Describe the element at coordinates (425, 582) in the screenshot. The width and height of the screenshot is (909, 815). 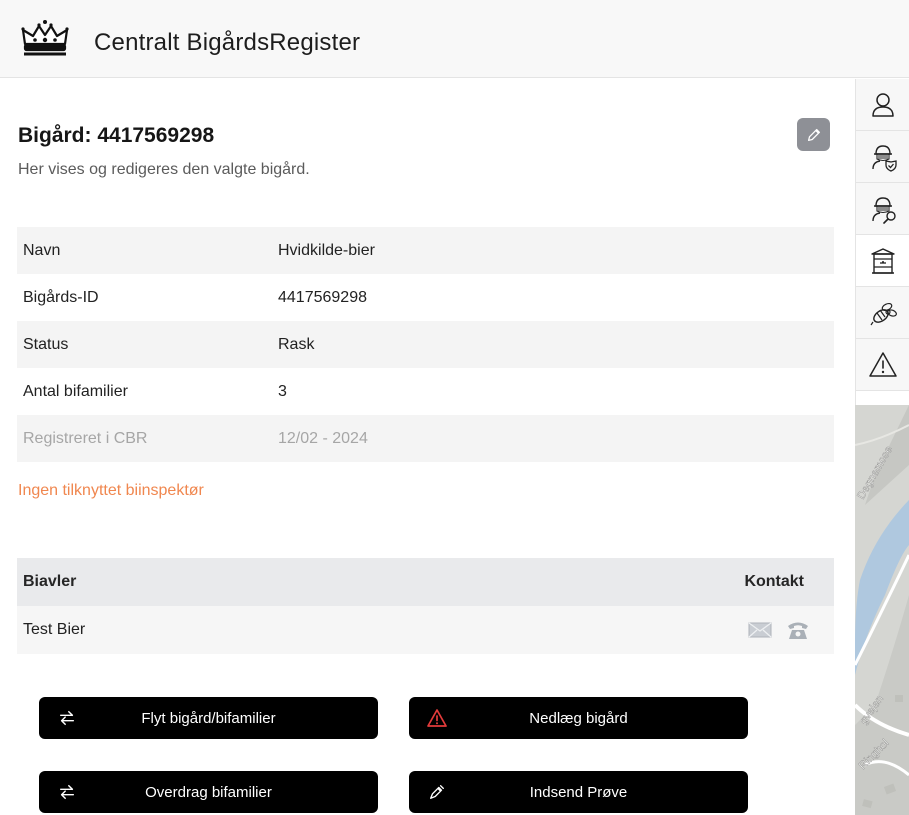
I see `beekeeper-table-header: Biavler Kontakt` at that location.